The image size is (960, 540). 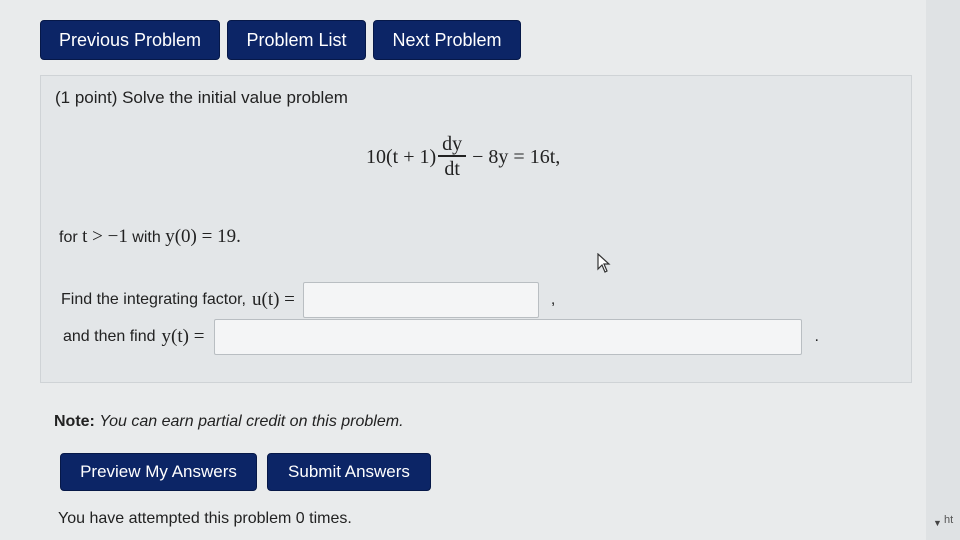 What do you see at coordinates (296, 40) in the screenshot?
I see `problem-list-button: Problem List` at bounding box center [296, 40].